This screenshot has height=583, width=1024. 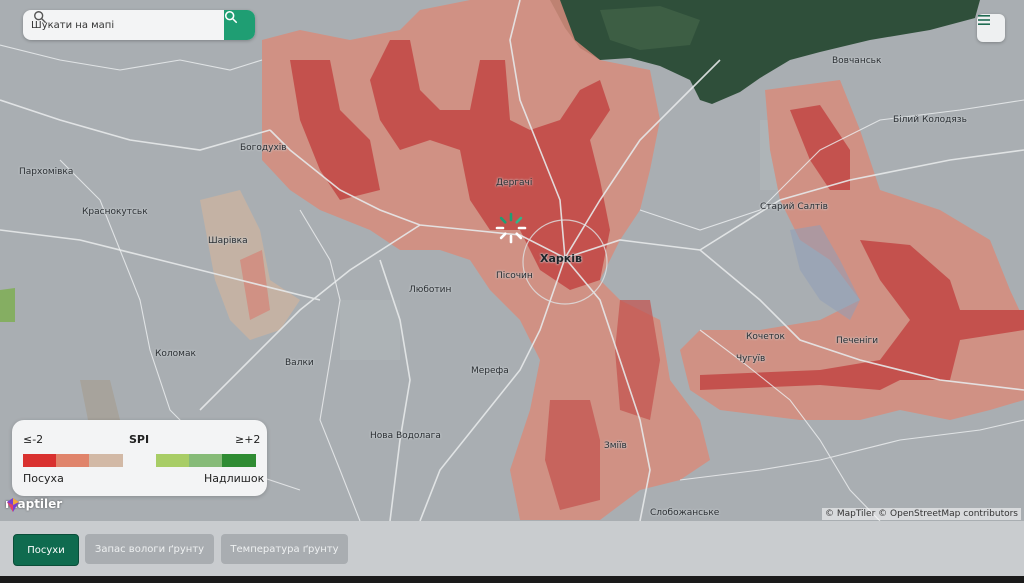 What do you see at coordinates (857, 61) in the screenshot?
I see `place-label: Вовчанськ` at bounding box center [857, 61].